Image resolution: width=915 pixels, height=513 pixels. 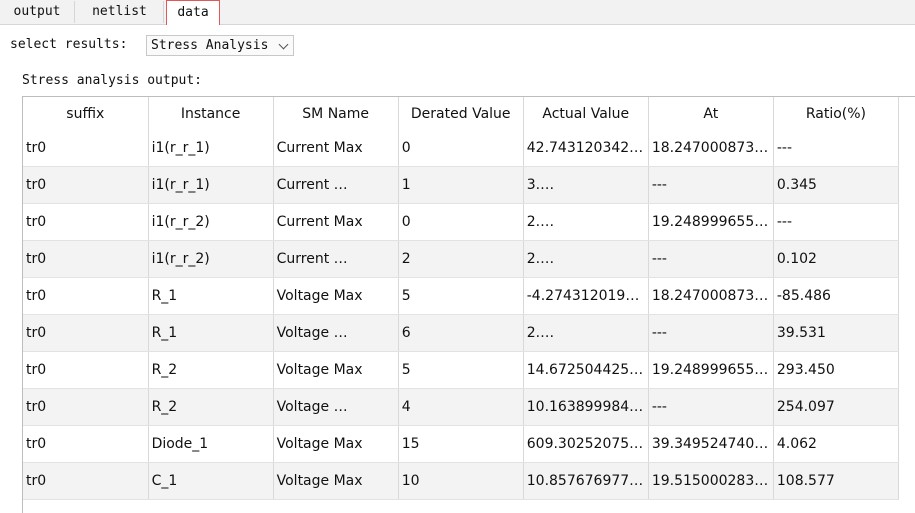 I want to click on table-cell: 10, so click(x=461, y=481).